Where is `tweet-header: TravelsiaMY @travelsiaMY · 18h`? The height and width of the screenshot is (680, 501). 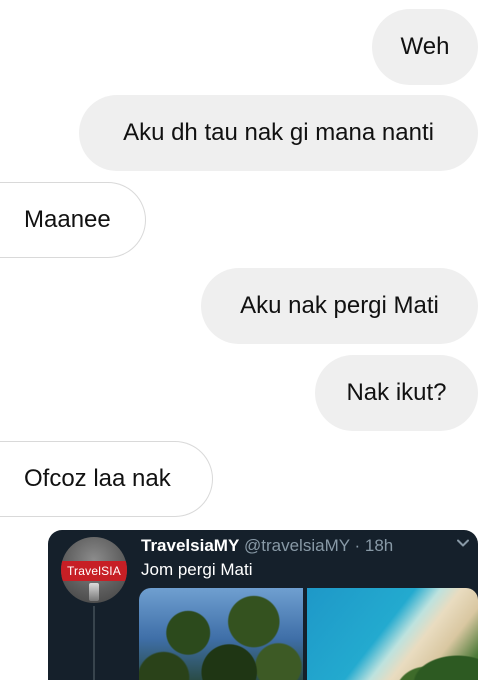
tweet-header: TravelsiaMY @travelsiaMY · 18h is located at coordinates (267, 546).